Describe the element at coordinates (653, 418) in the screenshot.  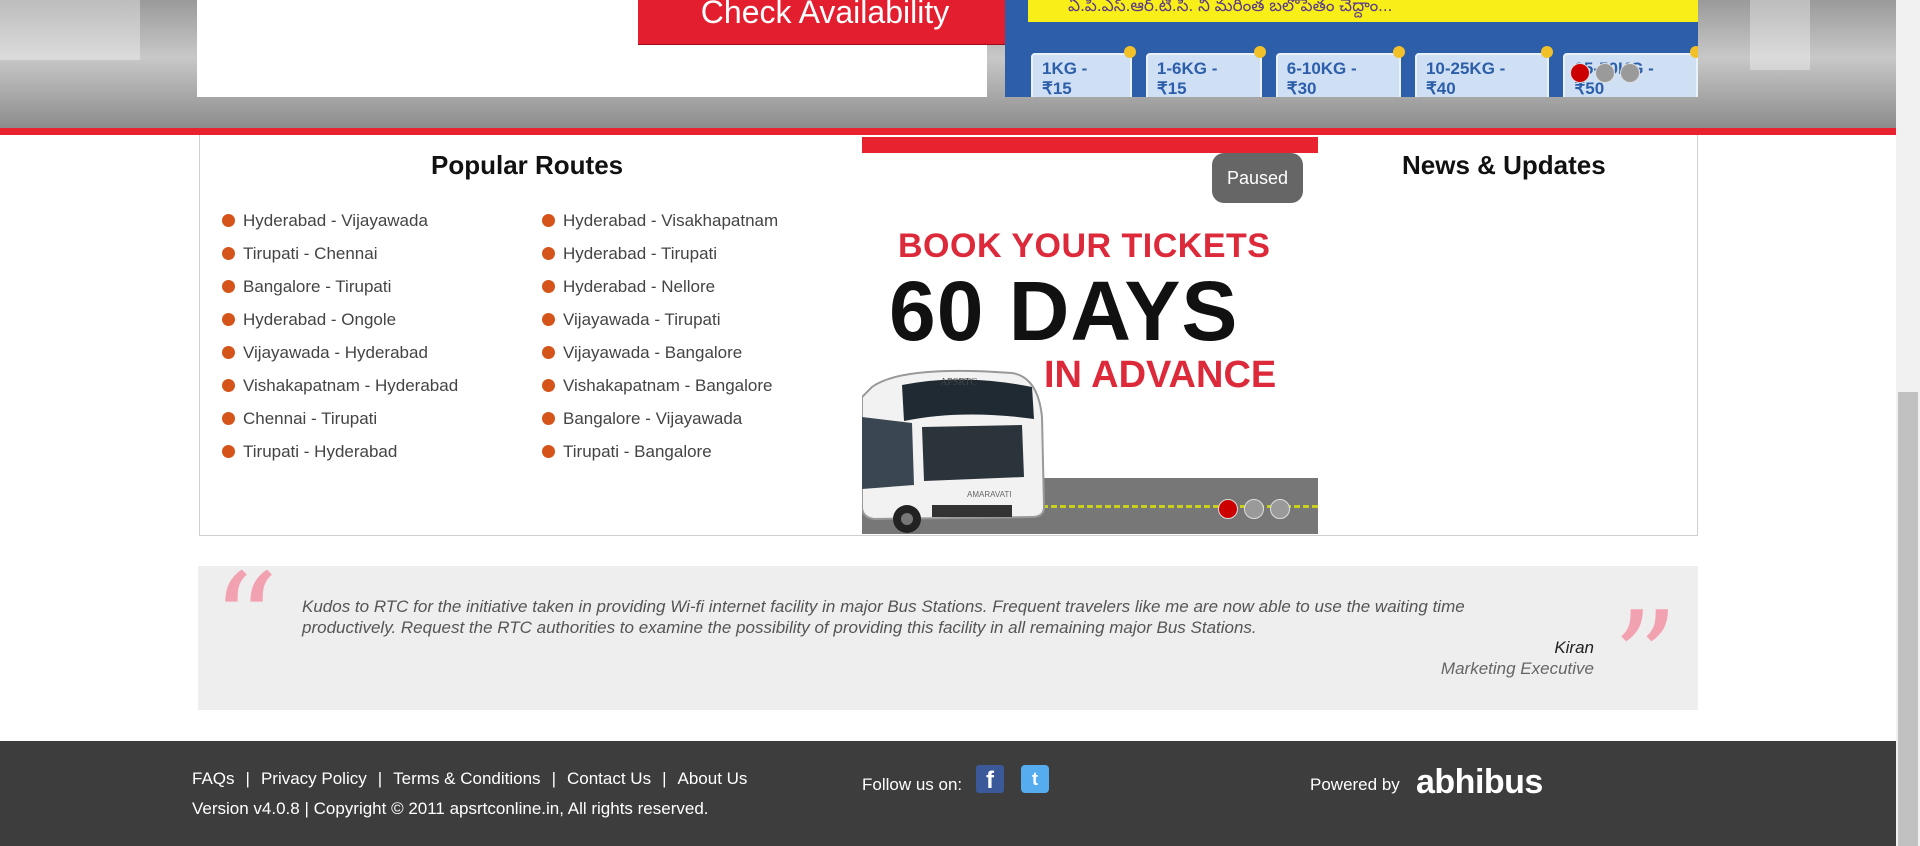
I see `route-label: Bangalore - Vijayawada` at that location.